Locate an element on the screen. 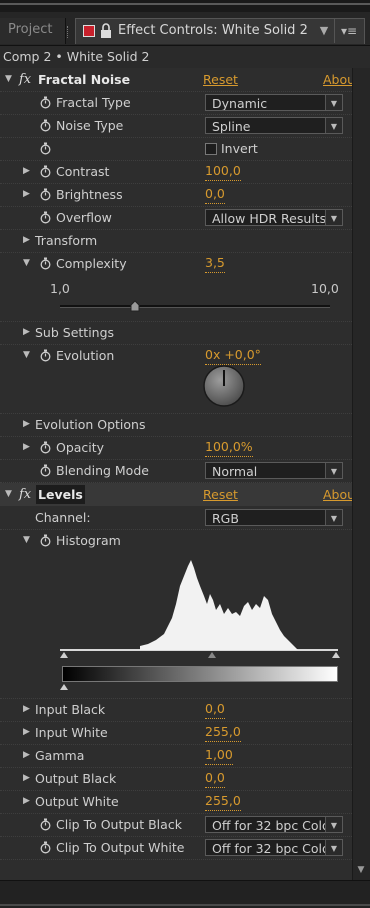  property-label: Noise Type is located at coordinates (90, 125).